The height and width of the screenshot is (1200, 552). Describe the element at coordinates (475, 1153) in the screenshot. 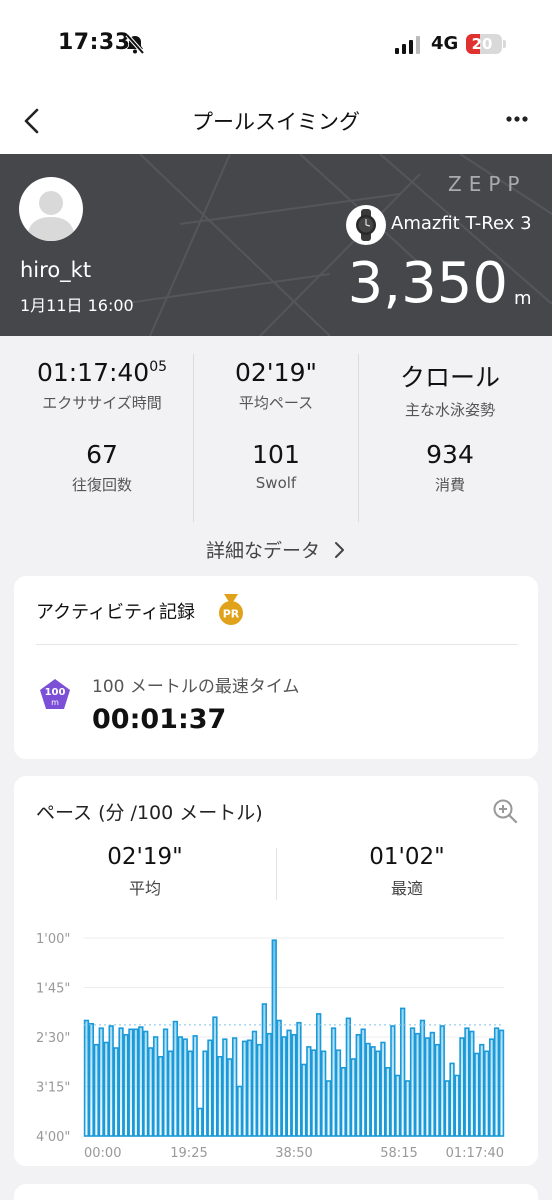

I see `x-tick-label: 01:17:40` at that location.